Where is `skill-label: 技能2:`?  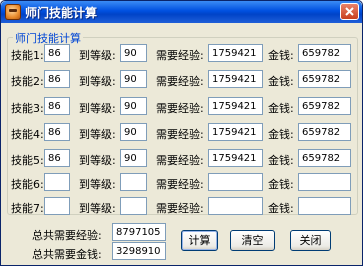
skill-label: 技能2: is located at coordinates (27, 81).